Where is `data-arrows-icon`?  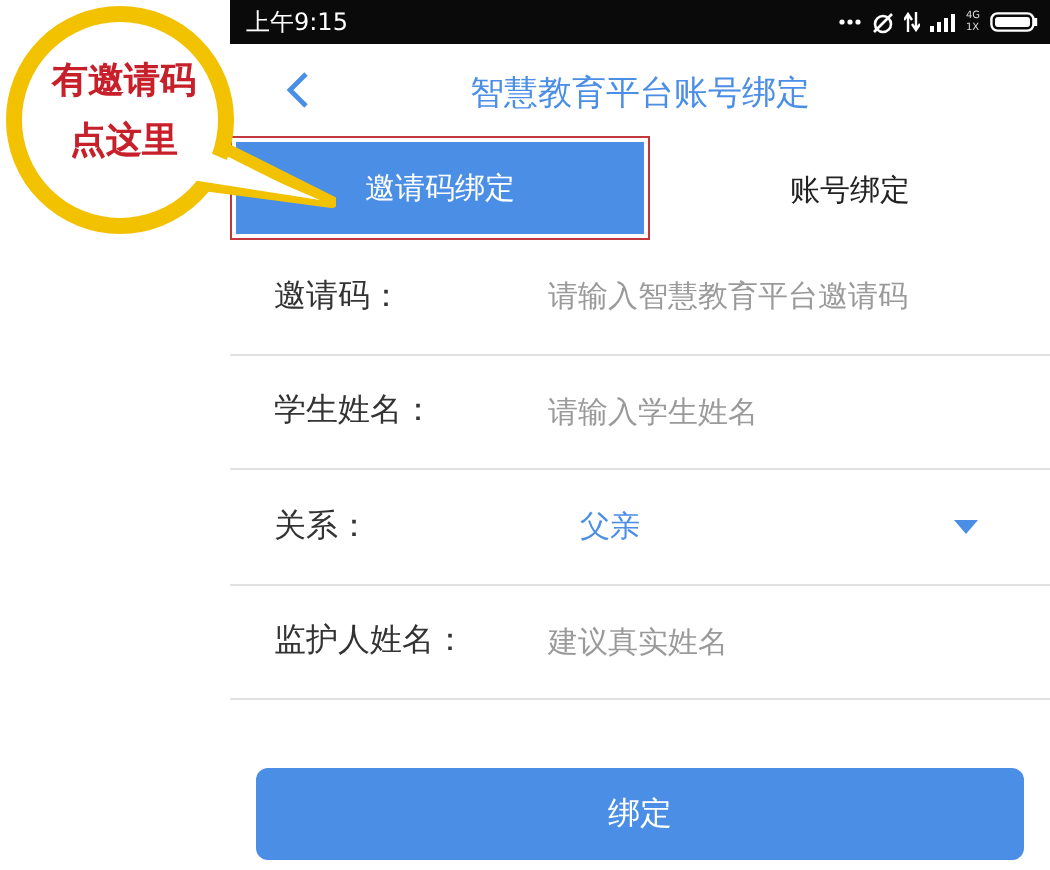 data-arrows-icon is located at coordinates (911, 22).